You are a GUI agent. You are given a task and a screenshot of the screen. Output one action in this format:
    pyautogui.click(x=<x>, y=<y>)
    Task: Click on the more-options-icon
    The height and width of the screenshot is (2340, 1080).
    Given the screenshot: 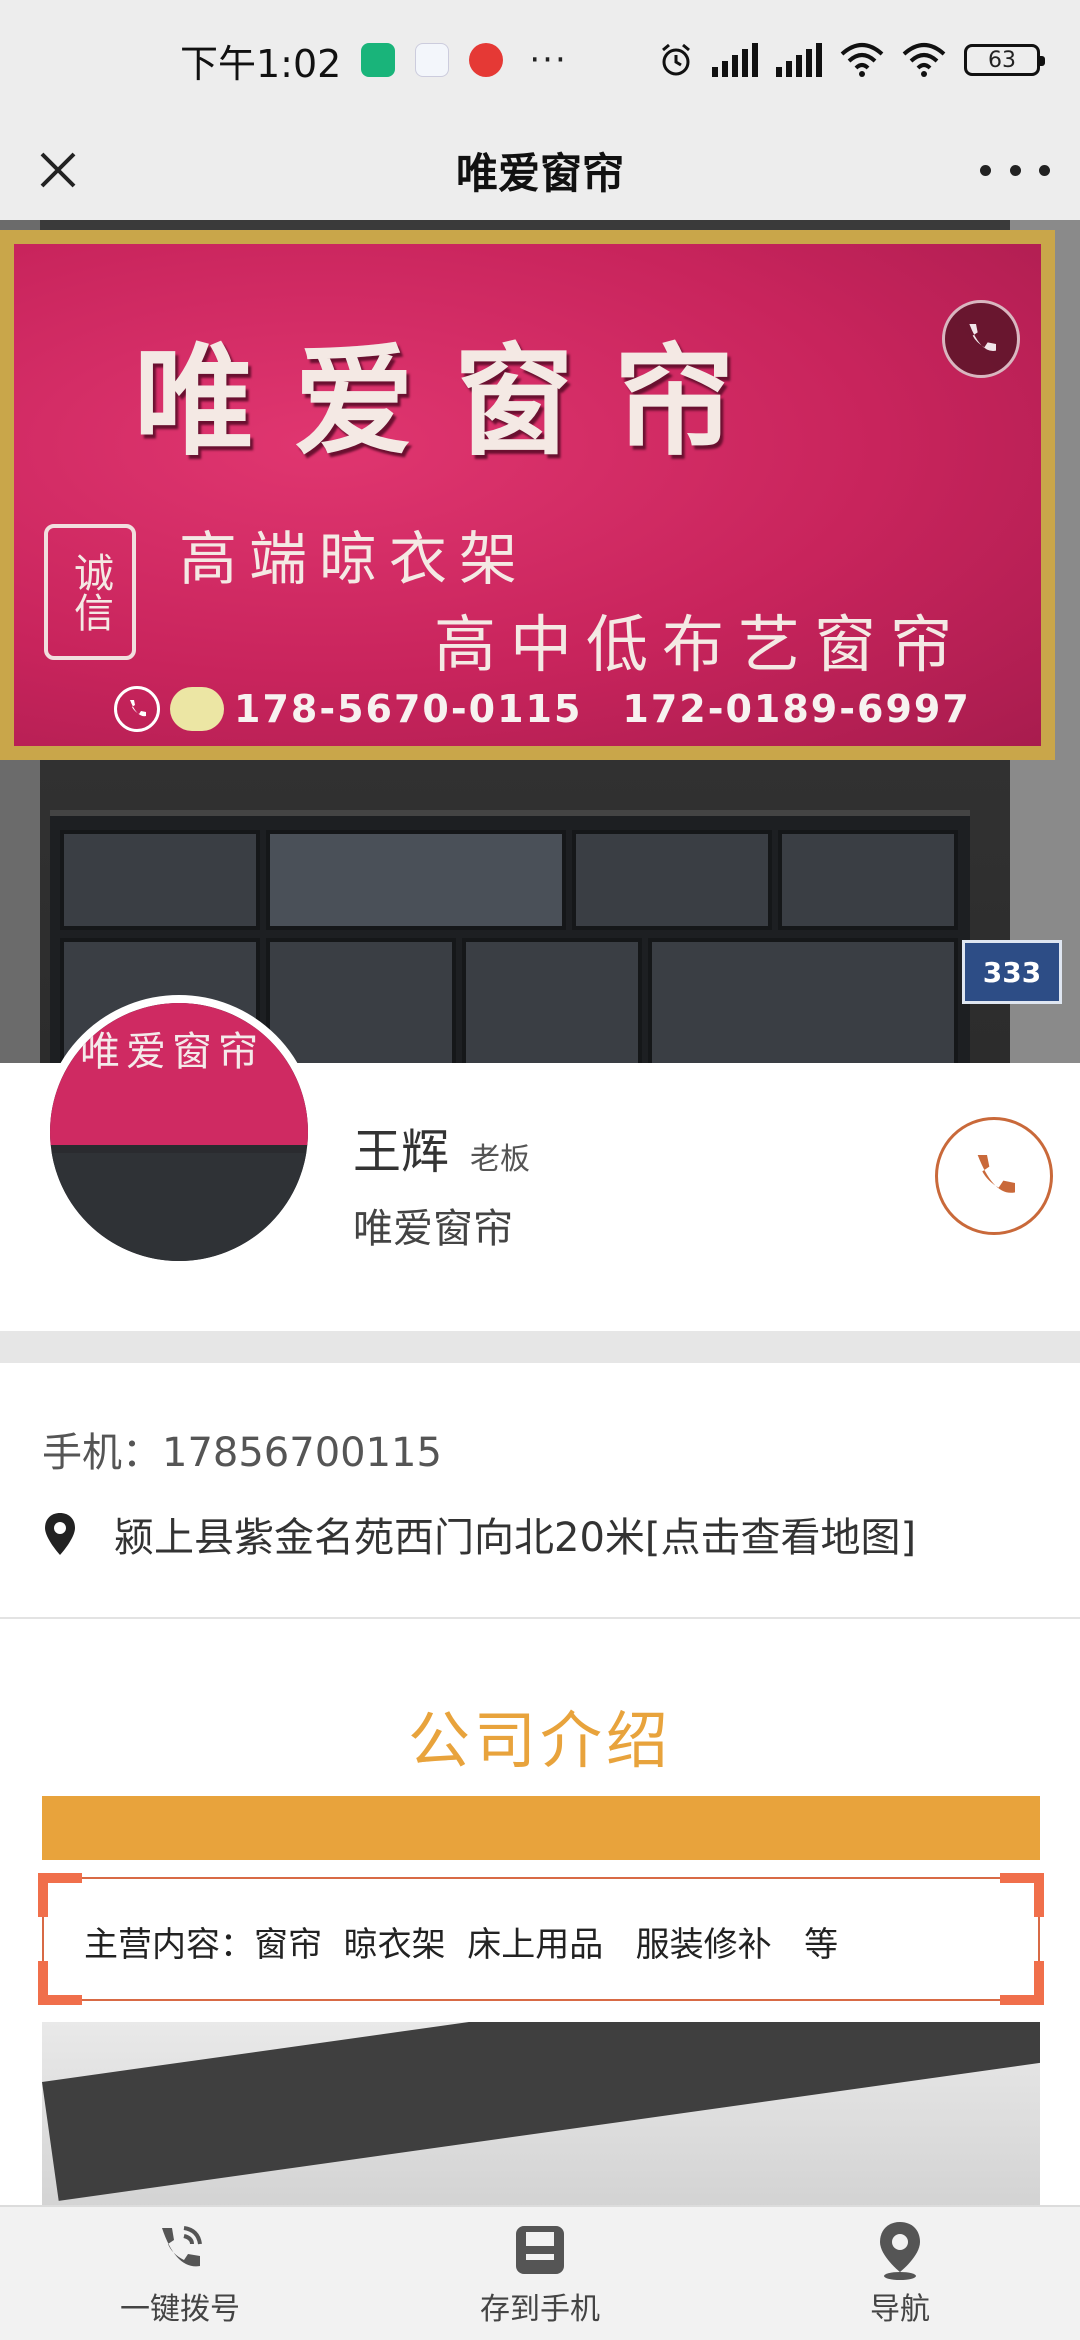 What is the action you would take?
    pyautogui.click(x=1015, y=170)
    